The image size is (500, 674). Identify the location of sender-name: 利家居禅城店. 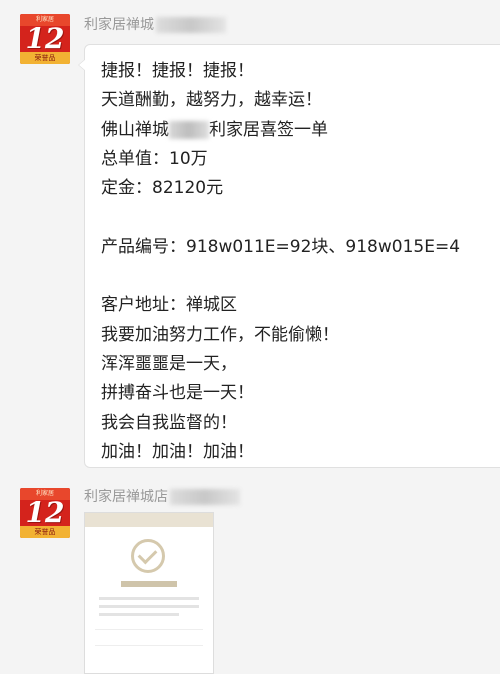
(162, 496).